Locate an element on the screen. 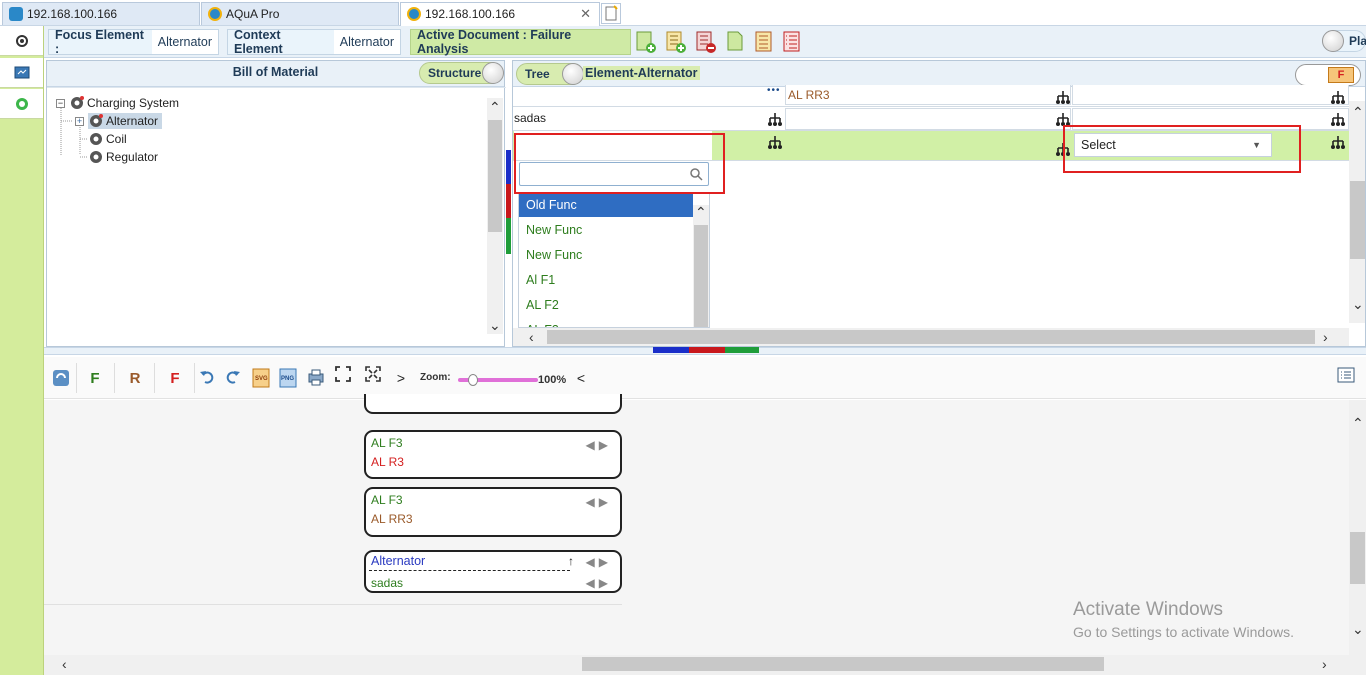 This screenshot has width=1366, height=675. legend-icon is located at coordinates (1346, 378).